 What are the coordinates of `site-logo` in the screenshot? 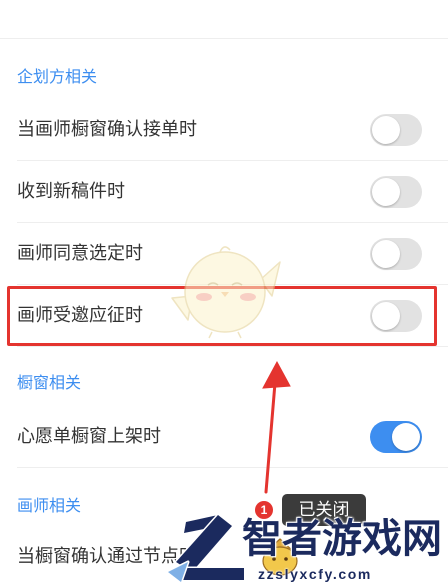 It's located at (206, 548).